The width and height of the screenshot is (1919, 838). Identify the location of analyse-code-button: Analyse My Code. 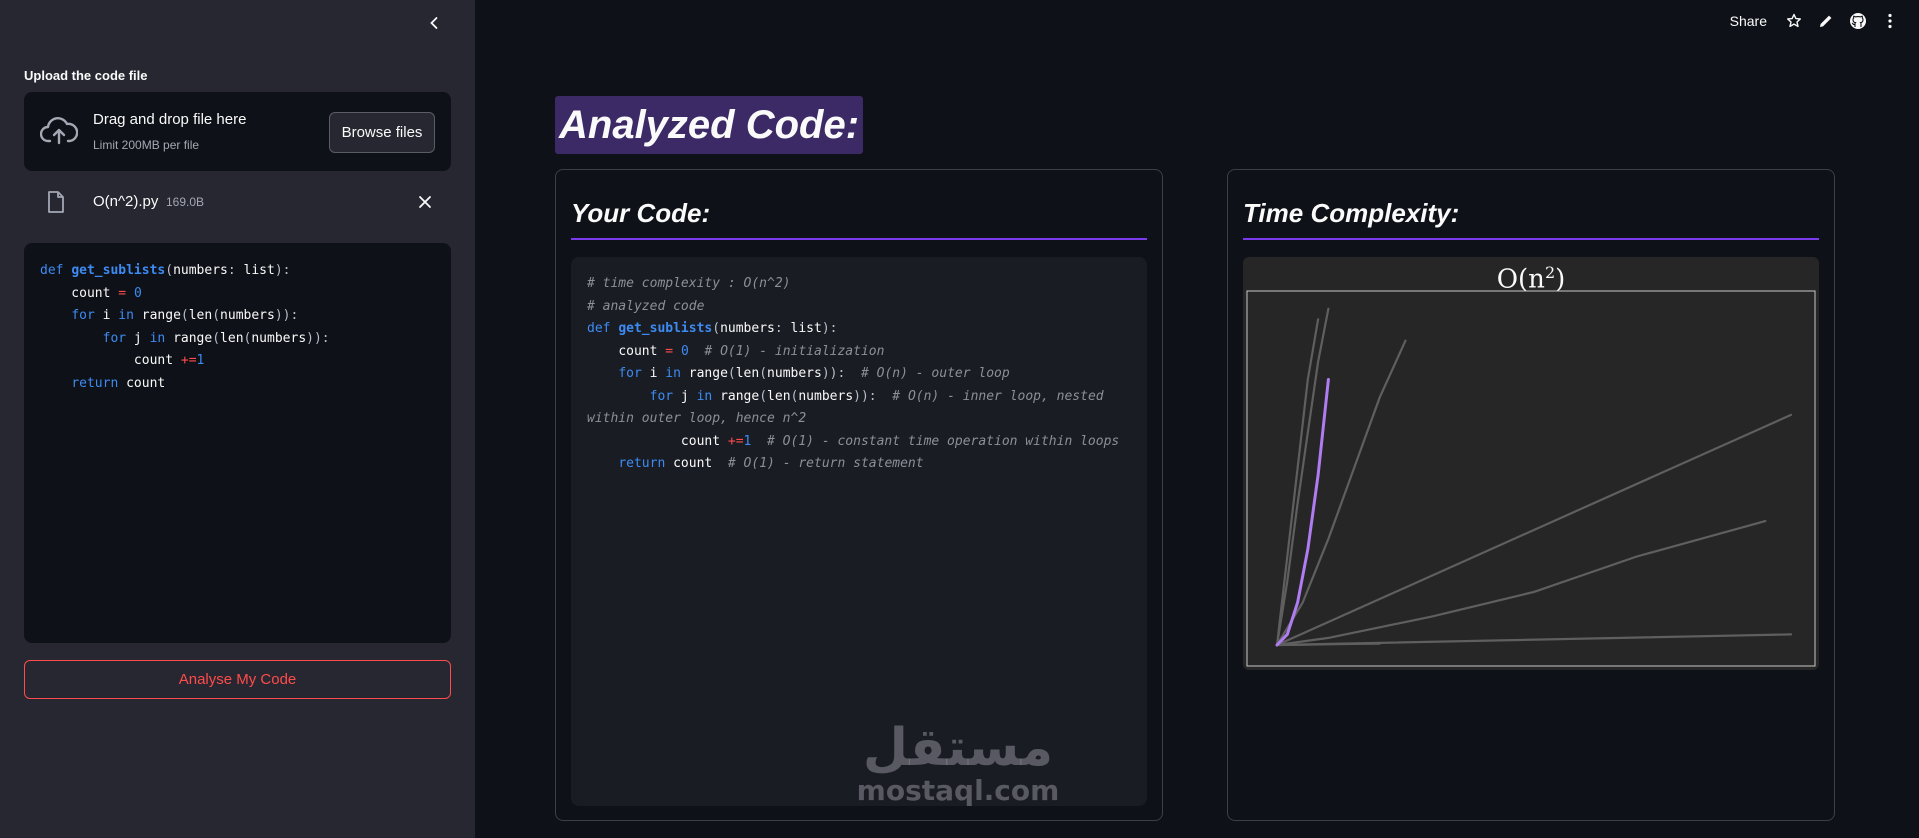
(237, 679).